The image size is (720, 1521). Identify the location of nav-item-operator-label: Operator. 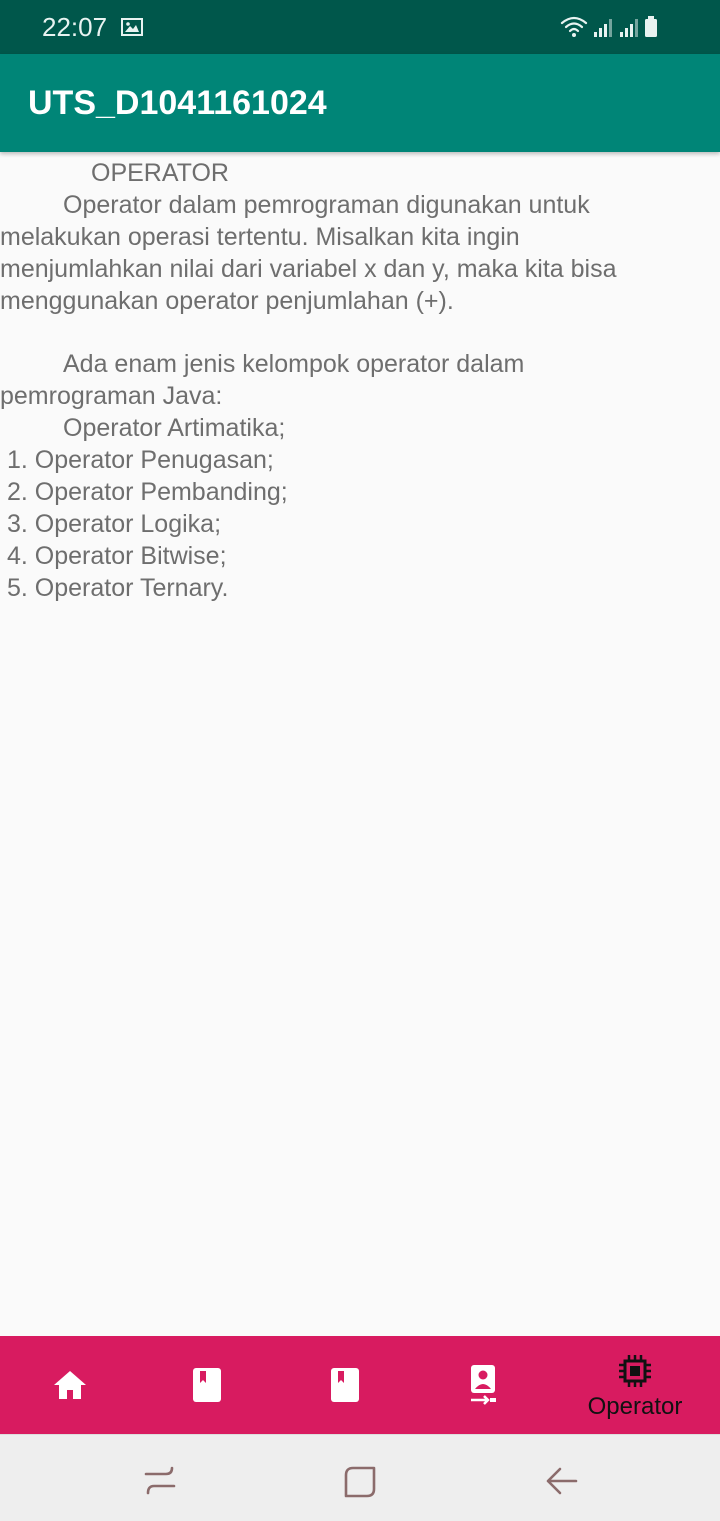
(635, 1406).